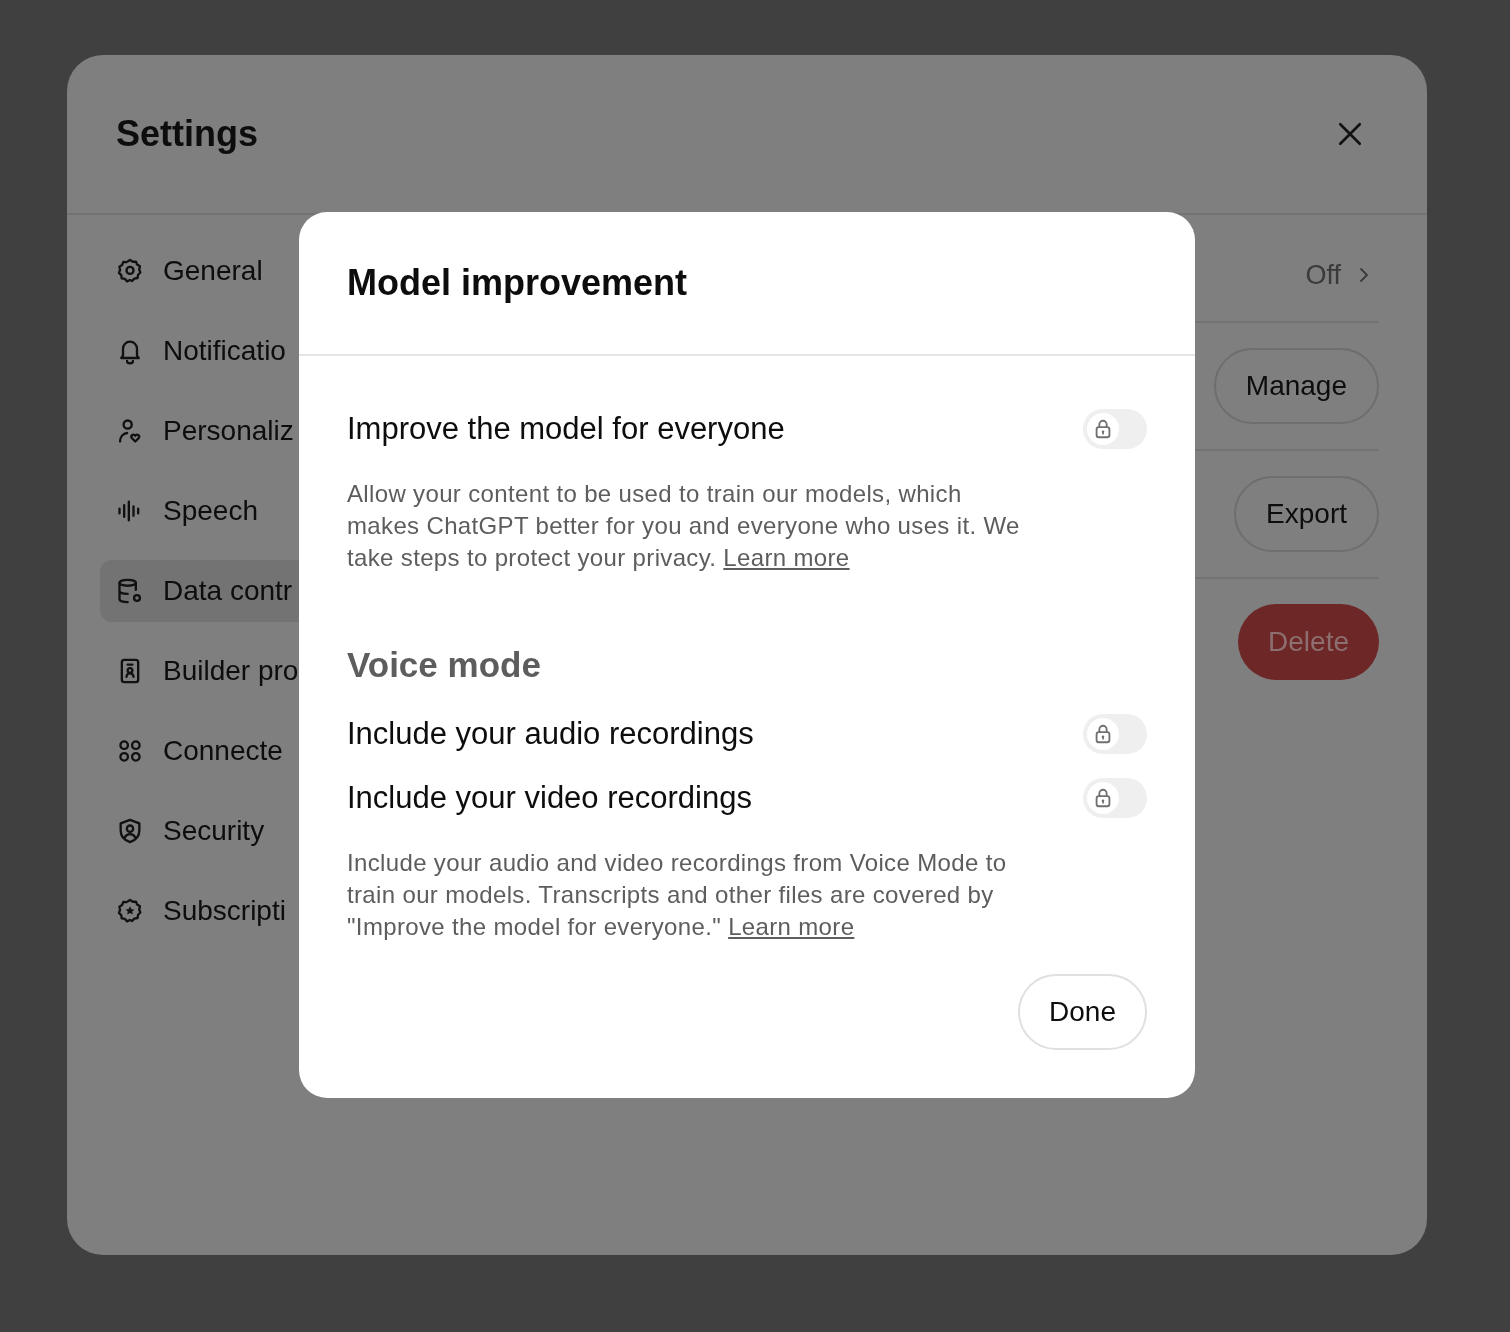 Image resolution: width=1510 pixels, height=1332 pixels. Describe the element at coordinates (677, 895) in the screenshot. I see `description-text: Include your audio and video recordings from Voice Mode to train our models. Transcripts and other files are covered by "Improve the model for everyone." Learn more` at that location.